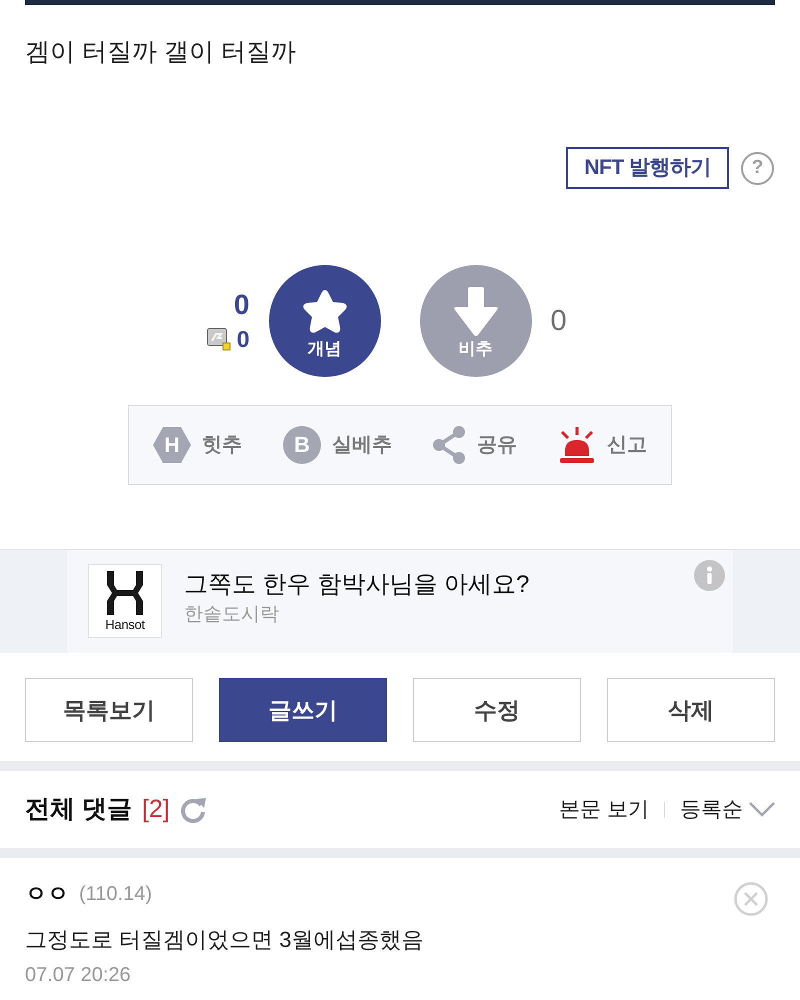 The height and width of the screenshot is (1000, 800). Describe the element at coordinates (691, 710) in the screenshot. I see `board-button: 삭제` at that location.